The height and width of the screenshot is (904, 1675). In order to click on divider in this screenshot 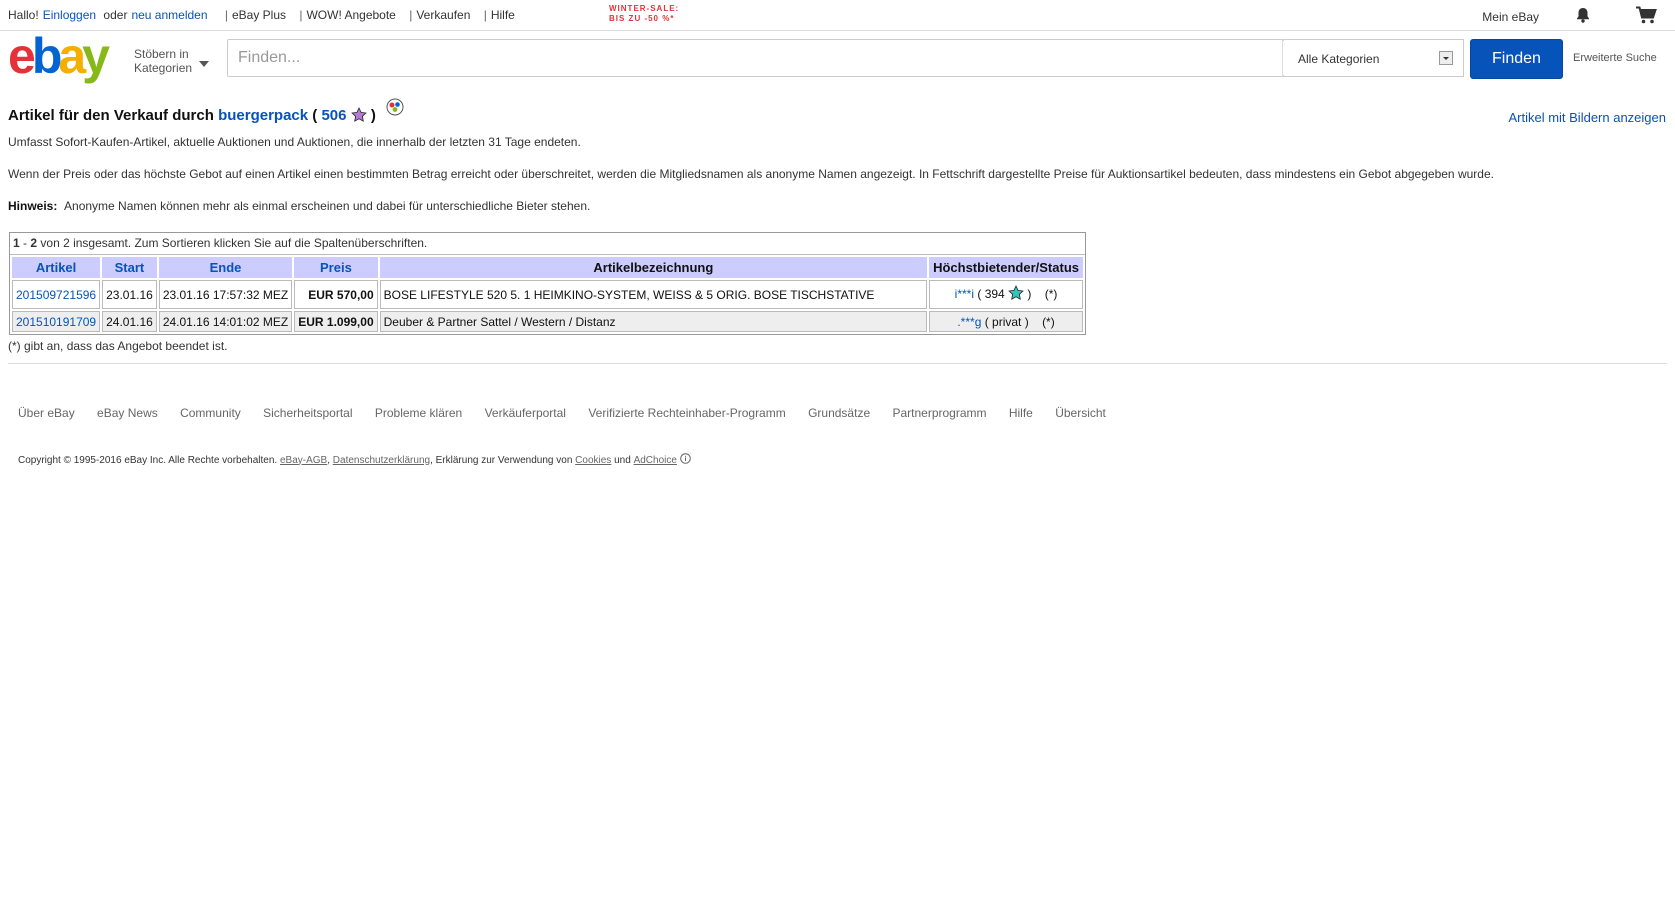, I will do `click(837, 363)`.